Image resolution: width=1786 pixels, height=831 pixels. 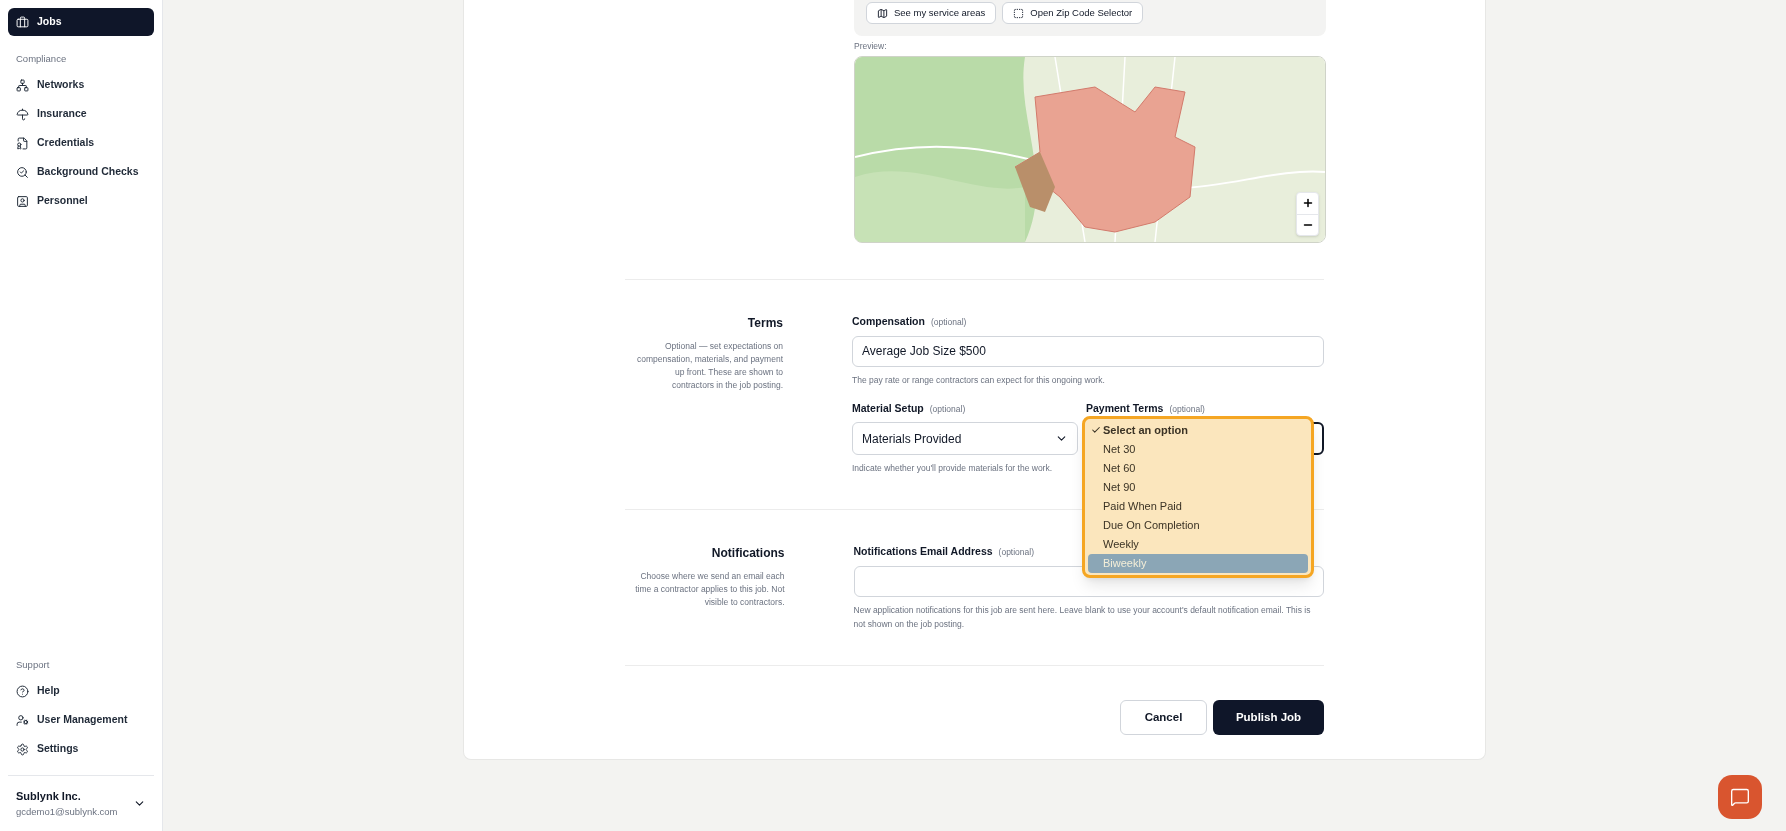 What do you see at coordinates (33, 665) in the screenshot?
I see `section-heading: Support` at bounding box center [33, 665].